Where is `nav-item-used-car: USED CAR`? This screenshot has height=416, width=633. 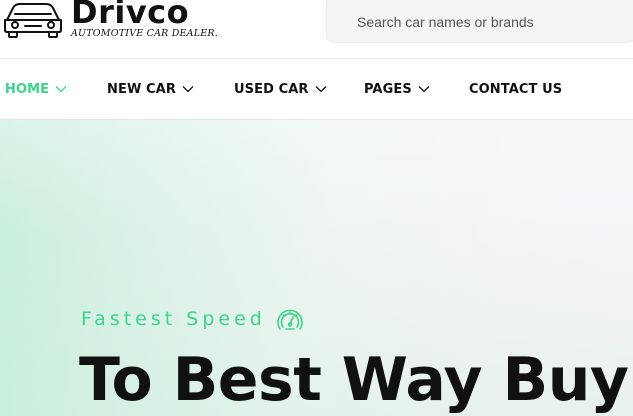 nav-item-used-car: USED CAR is located at coordinates (280, 89).